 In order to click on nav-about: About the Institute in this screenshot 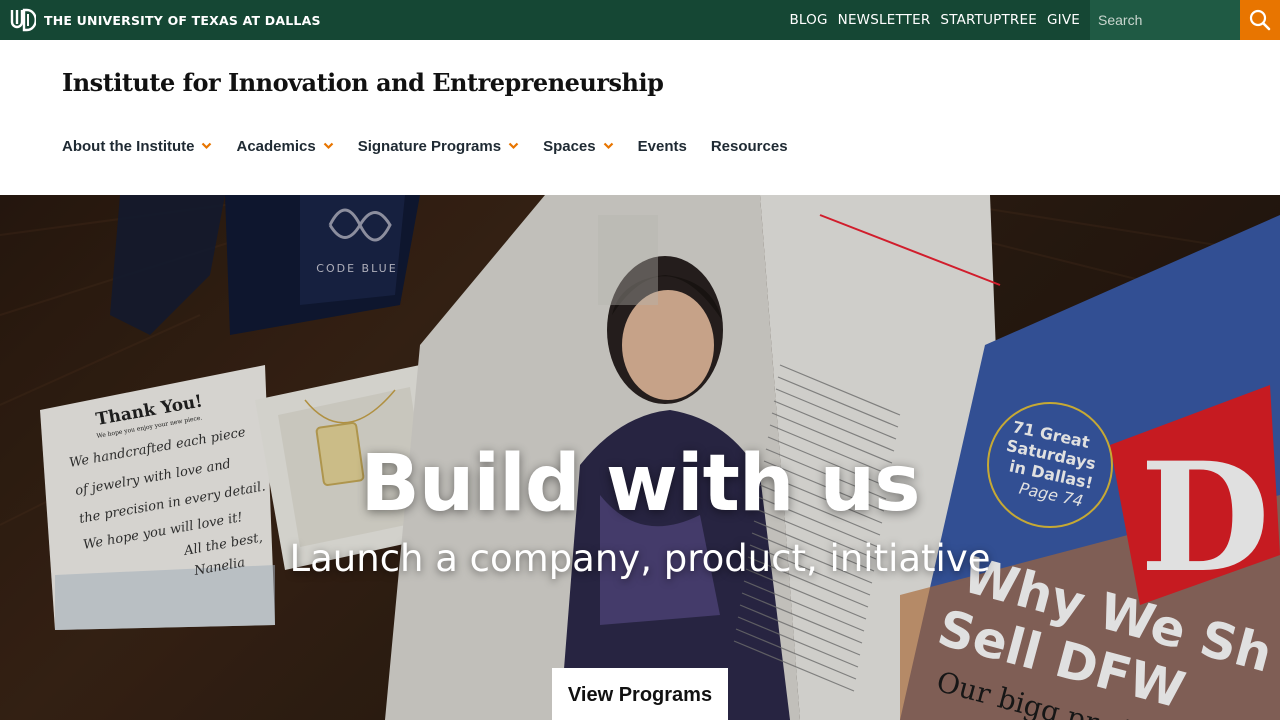, I will do `click(137, 146)`.